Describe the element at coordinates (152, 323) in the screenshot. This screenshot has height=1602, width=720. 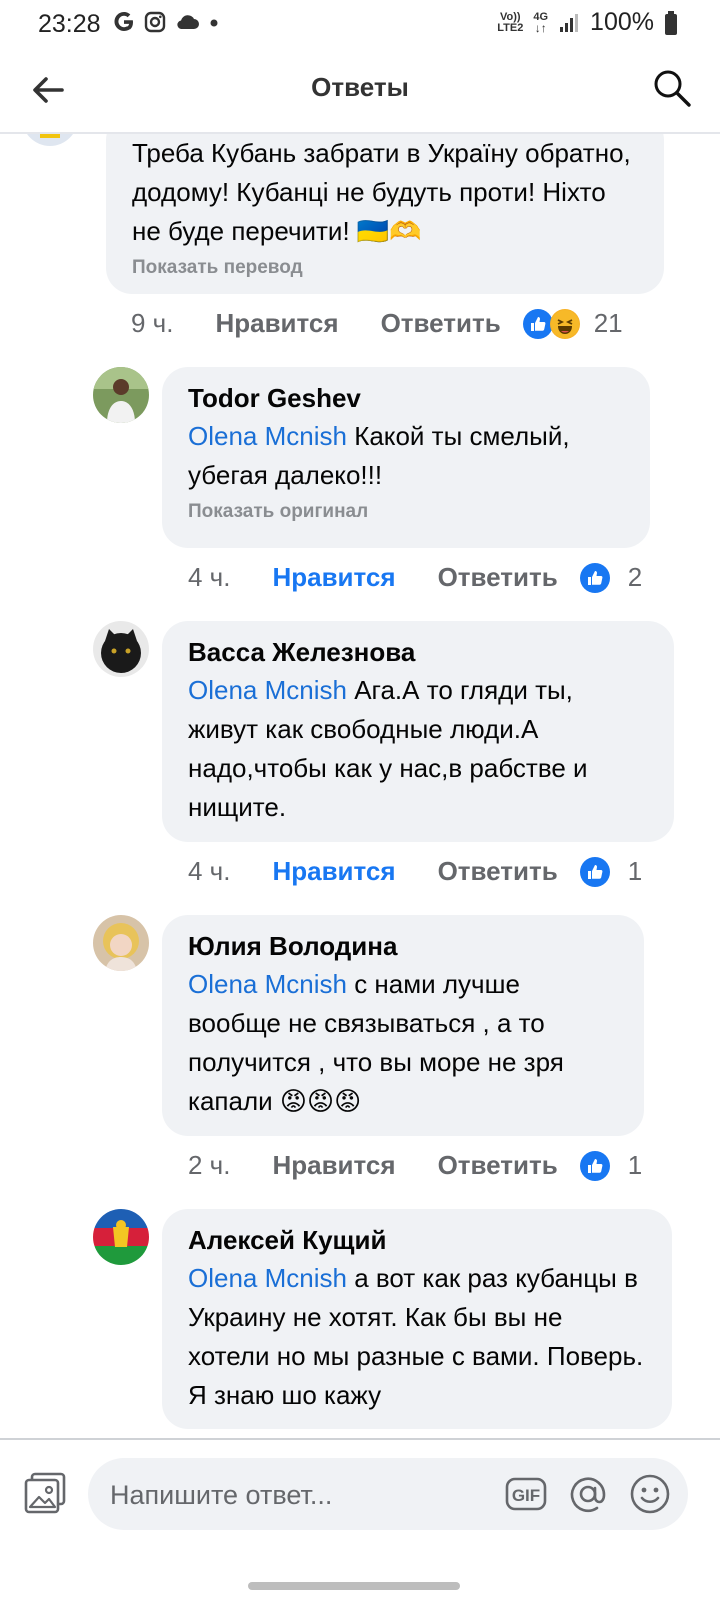
I see `comment-time: 9 ч.` at that location.